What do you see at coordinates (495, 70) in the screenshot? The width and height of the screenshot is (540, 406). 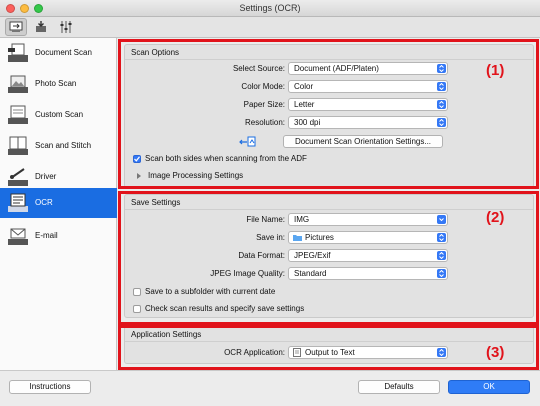 I see `callout-label-1: (1)` at bounding box center [495, 70].